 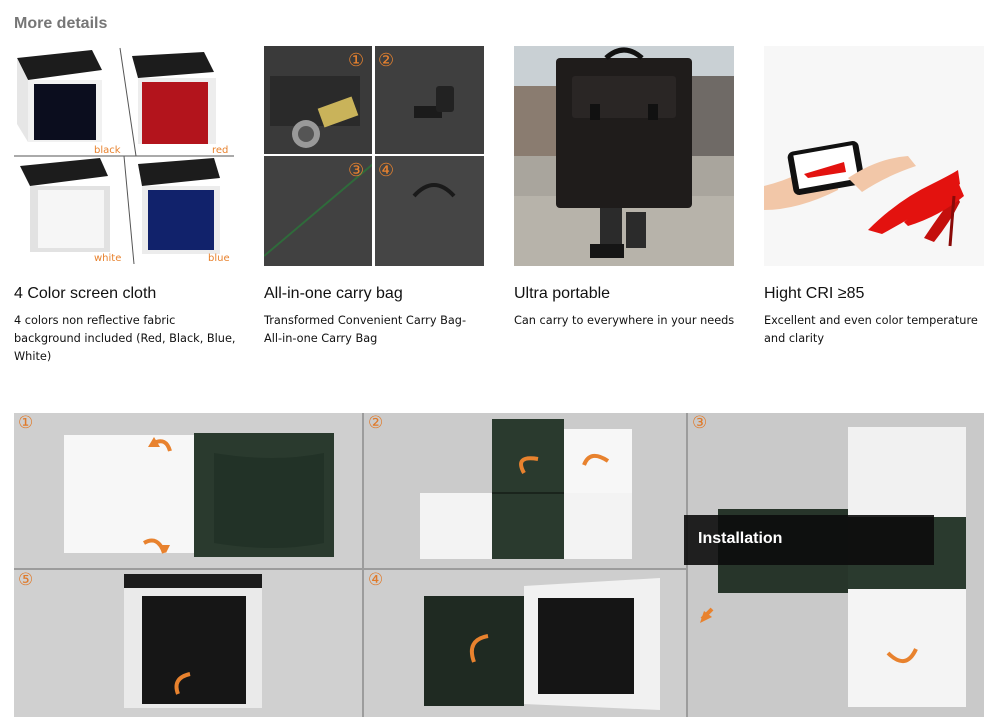 What do you see at coordinates (174, 98) in the screenshot?
I see `red-box` at bounding box center [174, 98].